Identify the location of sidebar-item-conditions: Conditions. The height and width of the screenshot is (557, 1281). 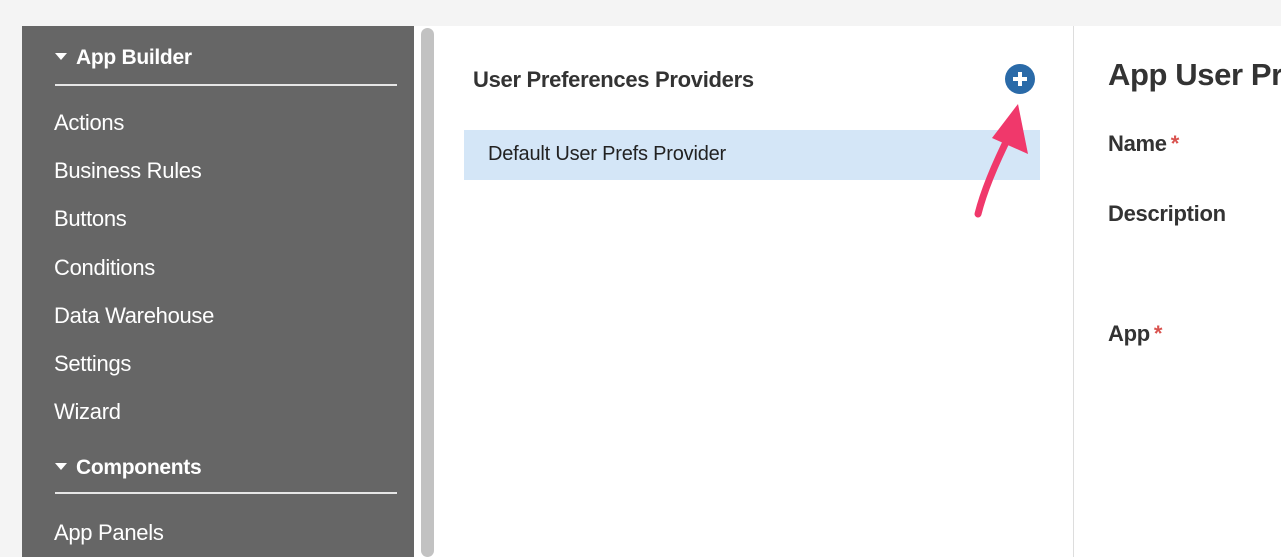
(104, 268).